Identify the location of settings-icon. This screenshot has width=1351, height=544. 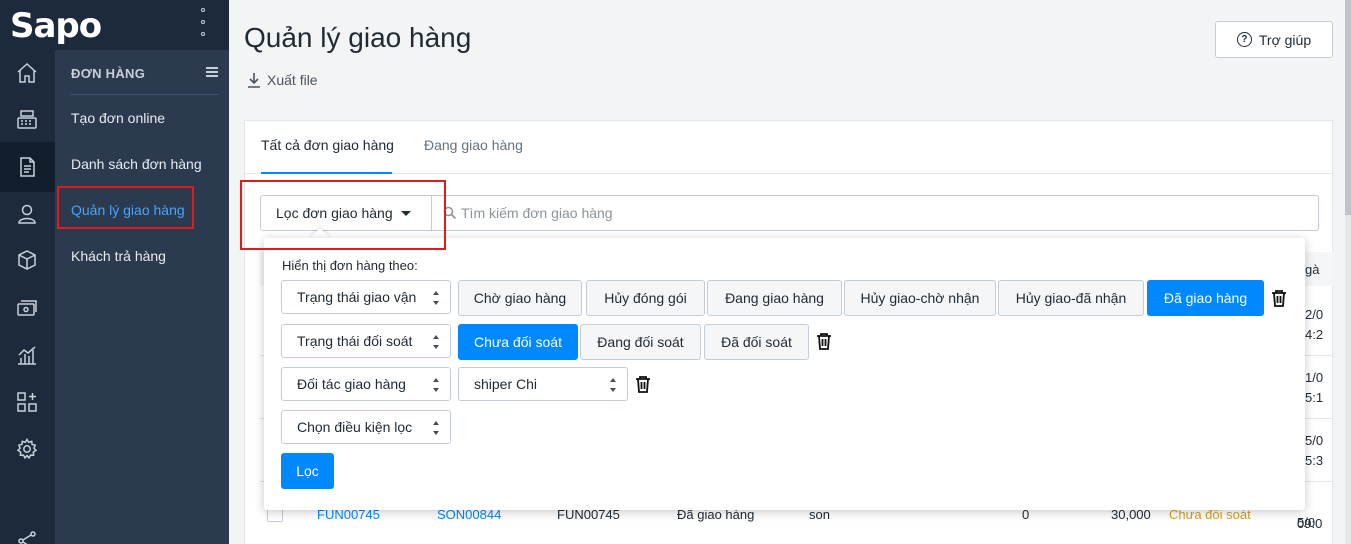
(27, 449).